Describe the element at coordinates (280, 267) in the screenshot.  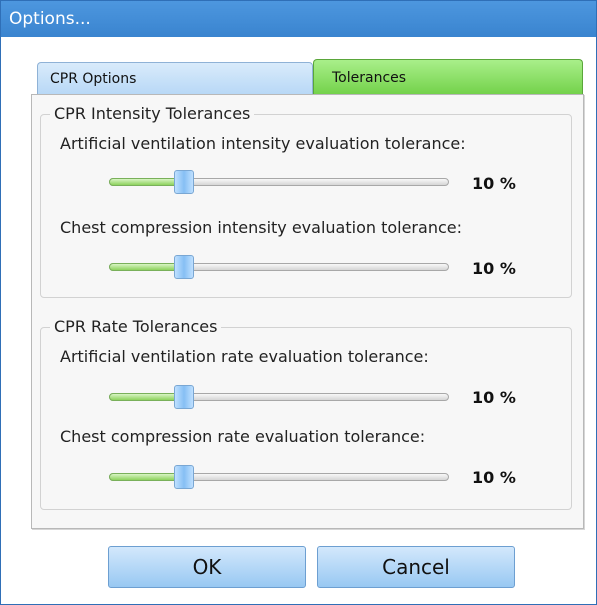
I see `compression-intensity-slider` at that location.